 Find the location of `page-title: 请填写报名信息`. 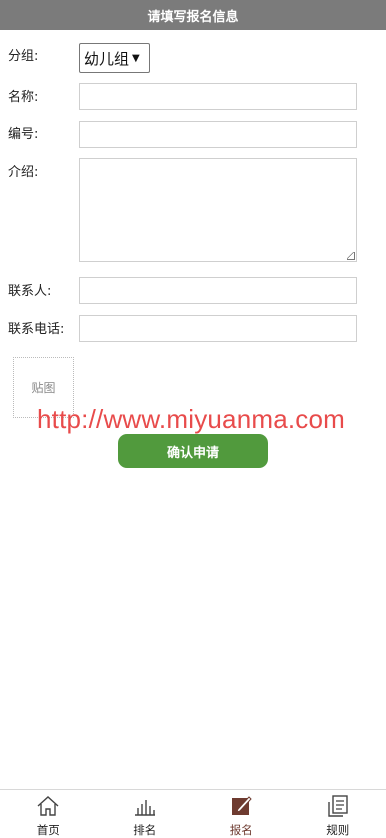

page-title: 请填写报名信息 is located at coordinates (192, 15).